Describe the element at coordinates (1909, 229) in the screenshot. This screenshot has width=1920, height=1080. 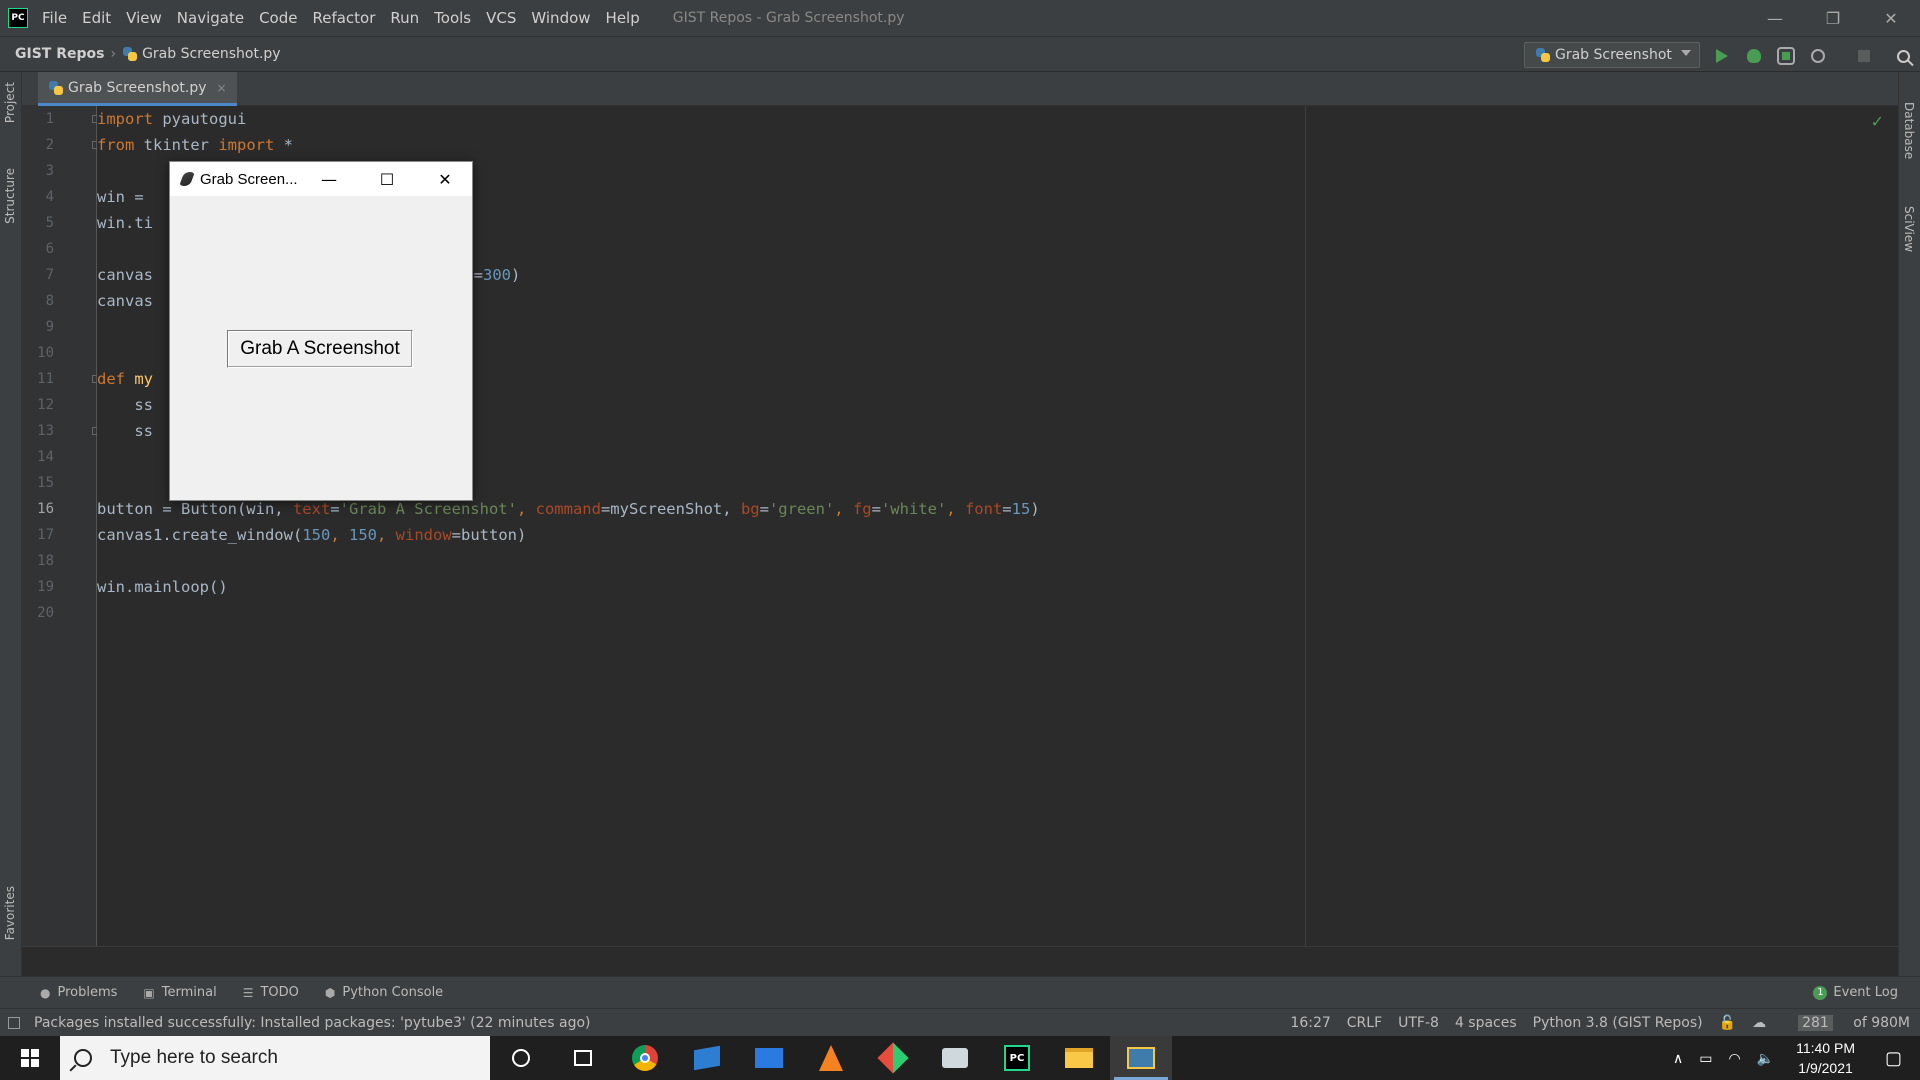
I see `sciview-tool-tab: SciView` at that location.